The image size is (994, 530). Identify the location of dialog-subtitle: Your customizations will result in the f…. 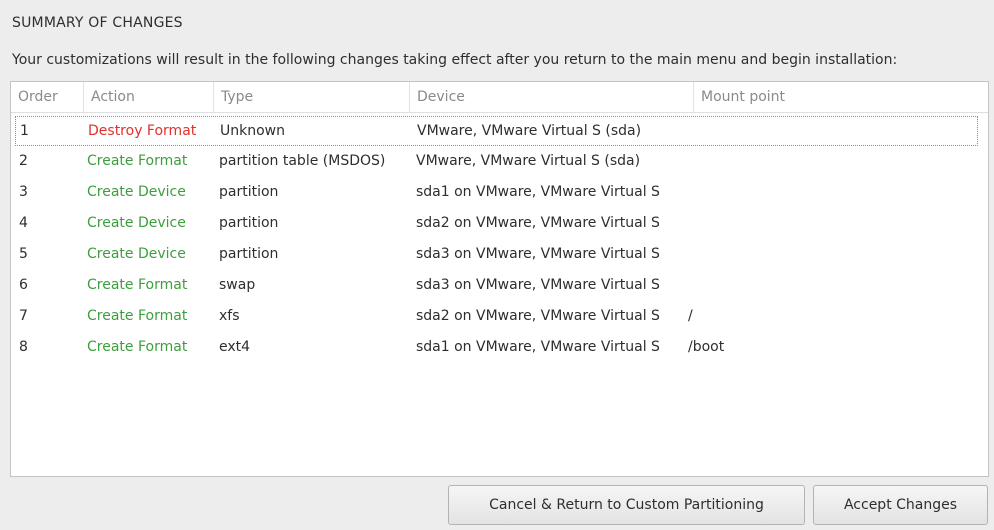
(455, 60).